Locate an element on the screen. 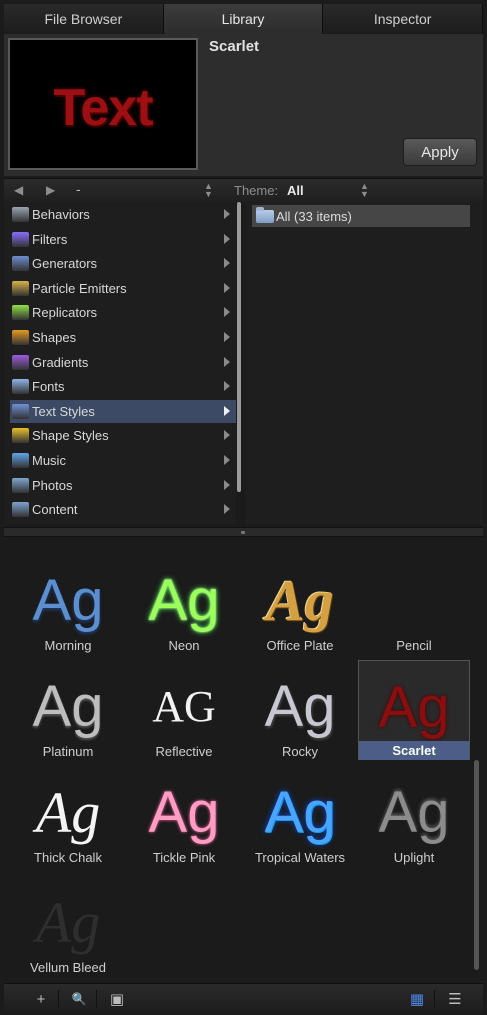 The width and height of the screenshot is (487, 1015). sidebar-item-label: Photos is located at coordinates (52, 485).